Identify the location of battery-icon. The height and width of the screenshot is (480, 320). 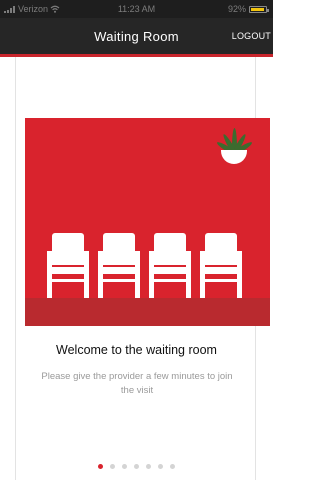
(259, 9).